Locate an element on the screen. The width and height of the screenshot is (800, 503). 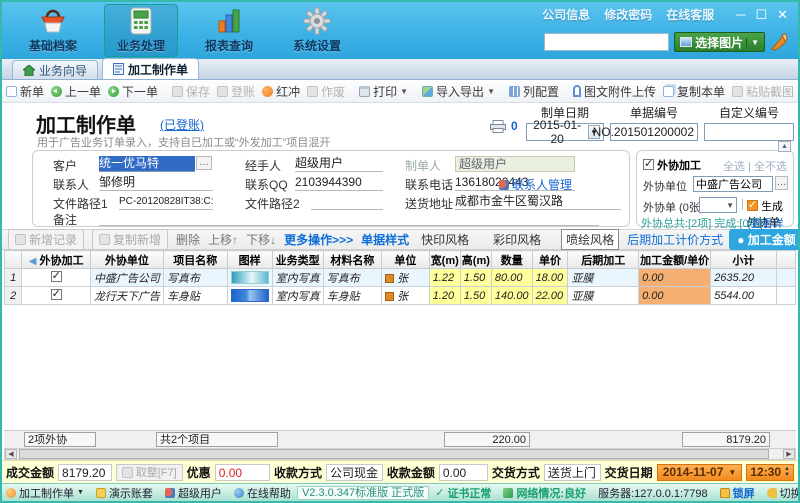
change-password-link: 修改密码 is located at coordinates (628, 14).